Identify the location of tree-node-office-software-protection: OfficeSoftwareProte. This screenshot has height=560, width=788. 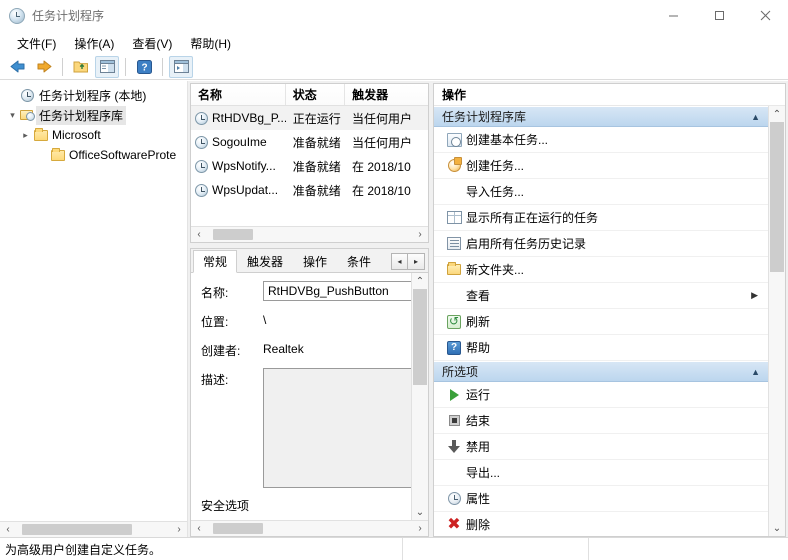
(94, 155).